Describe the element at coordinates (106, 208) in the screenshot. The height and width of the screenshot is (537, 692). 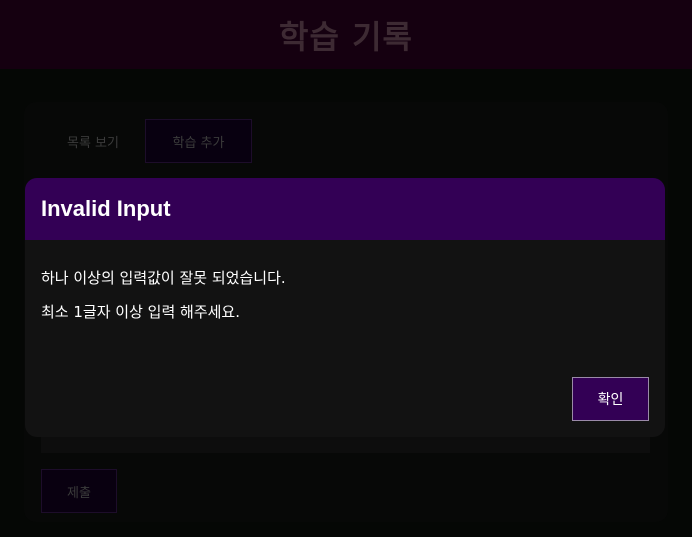
I see `modal-title: Invalid Input` at that location.